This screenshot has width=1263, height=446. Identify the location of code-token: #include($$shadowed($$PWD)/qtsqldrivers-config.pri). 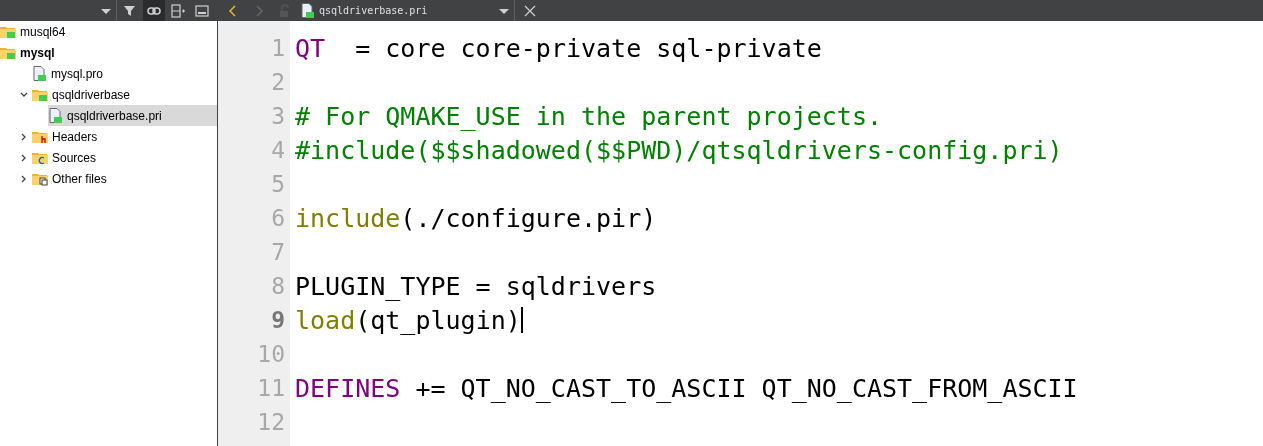
(679, 150).